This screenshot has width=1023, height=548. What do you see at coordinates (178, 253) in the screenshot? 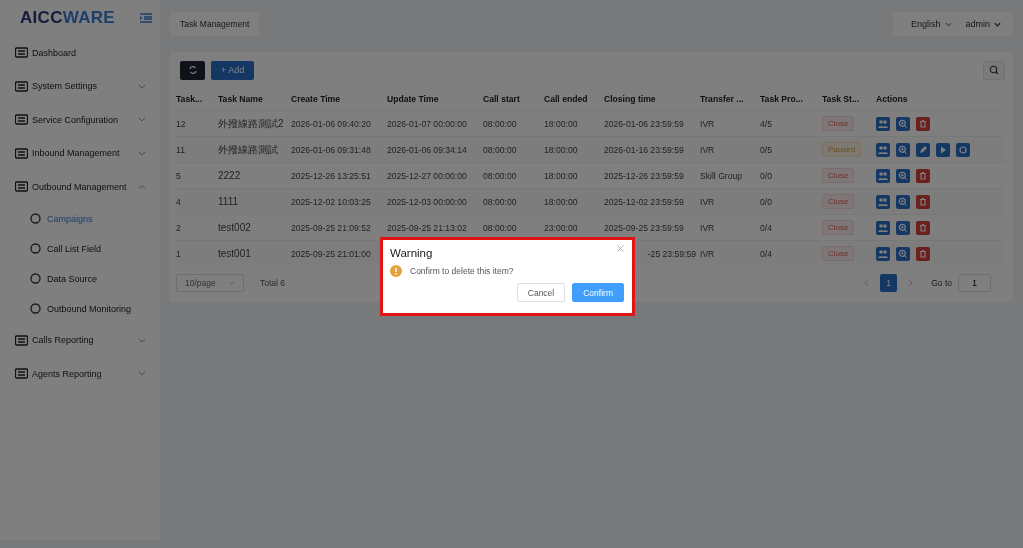
I see `table-cell: 1` at bounding box center [178, 253].